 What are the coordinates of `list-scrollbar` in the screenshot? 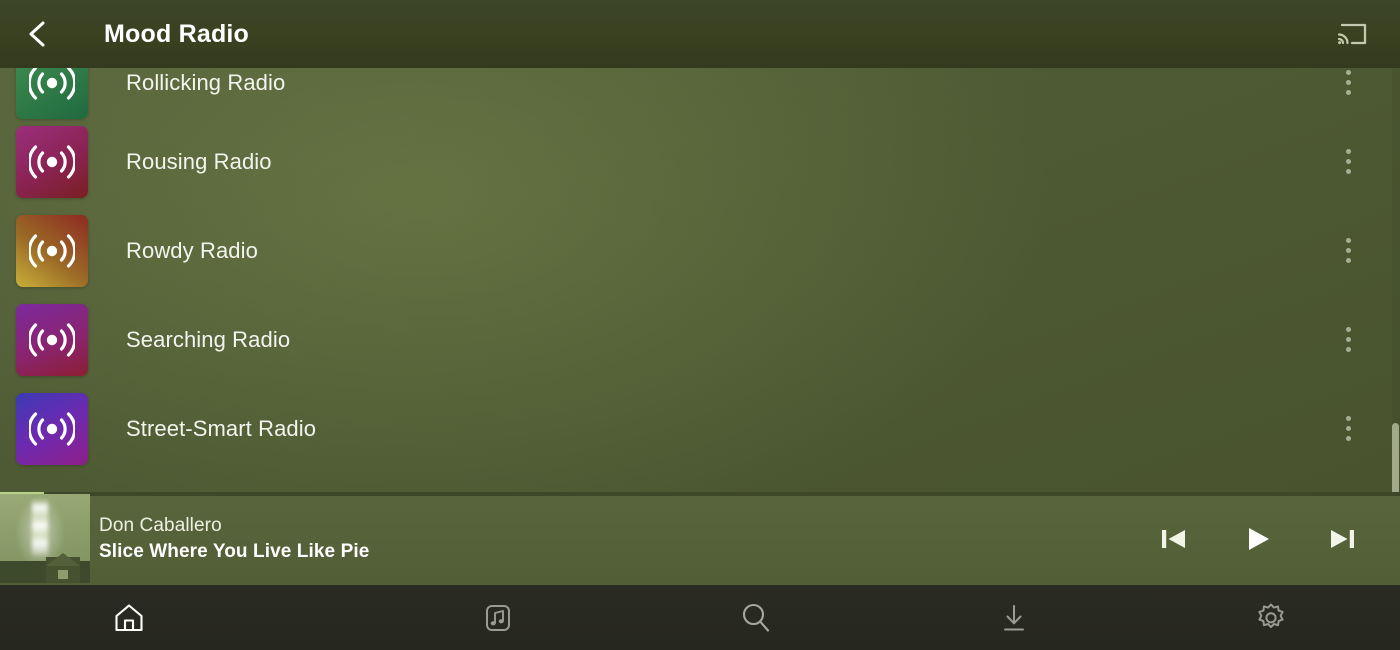 It's located at (1396, 311).